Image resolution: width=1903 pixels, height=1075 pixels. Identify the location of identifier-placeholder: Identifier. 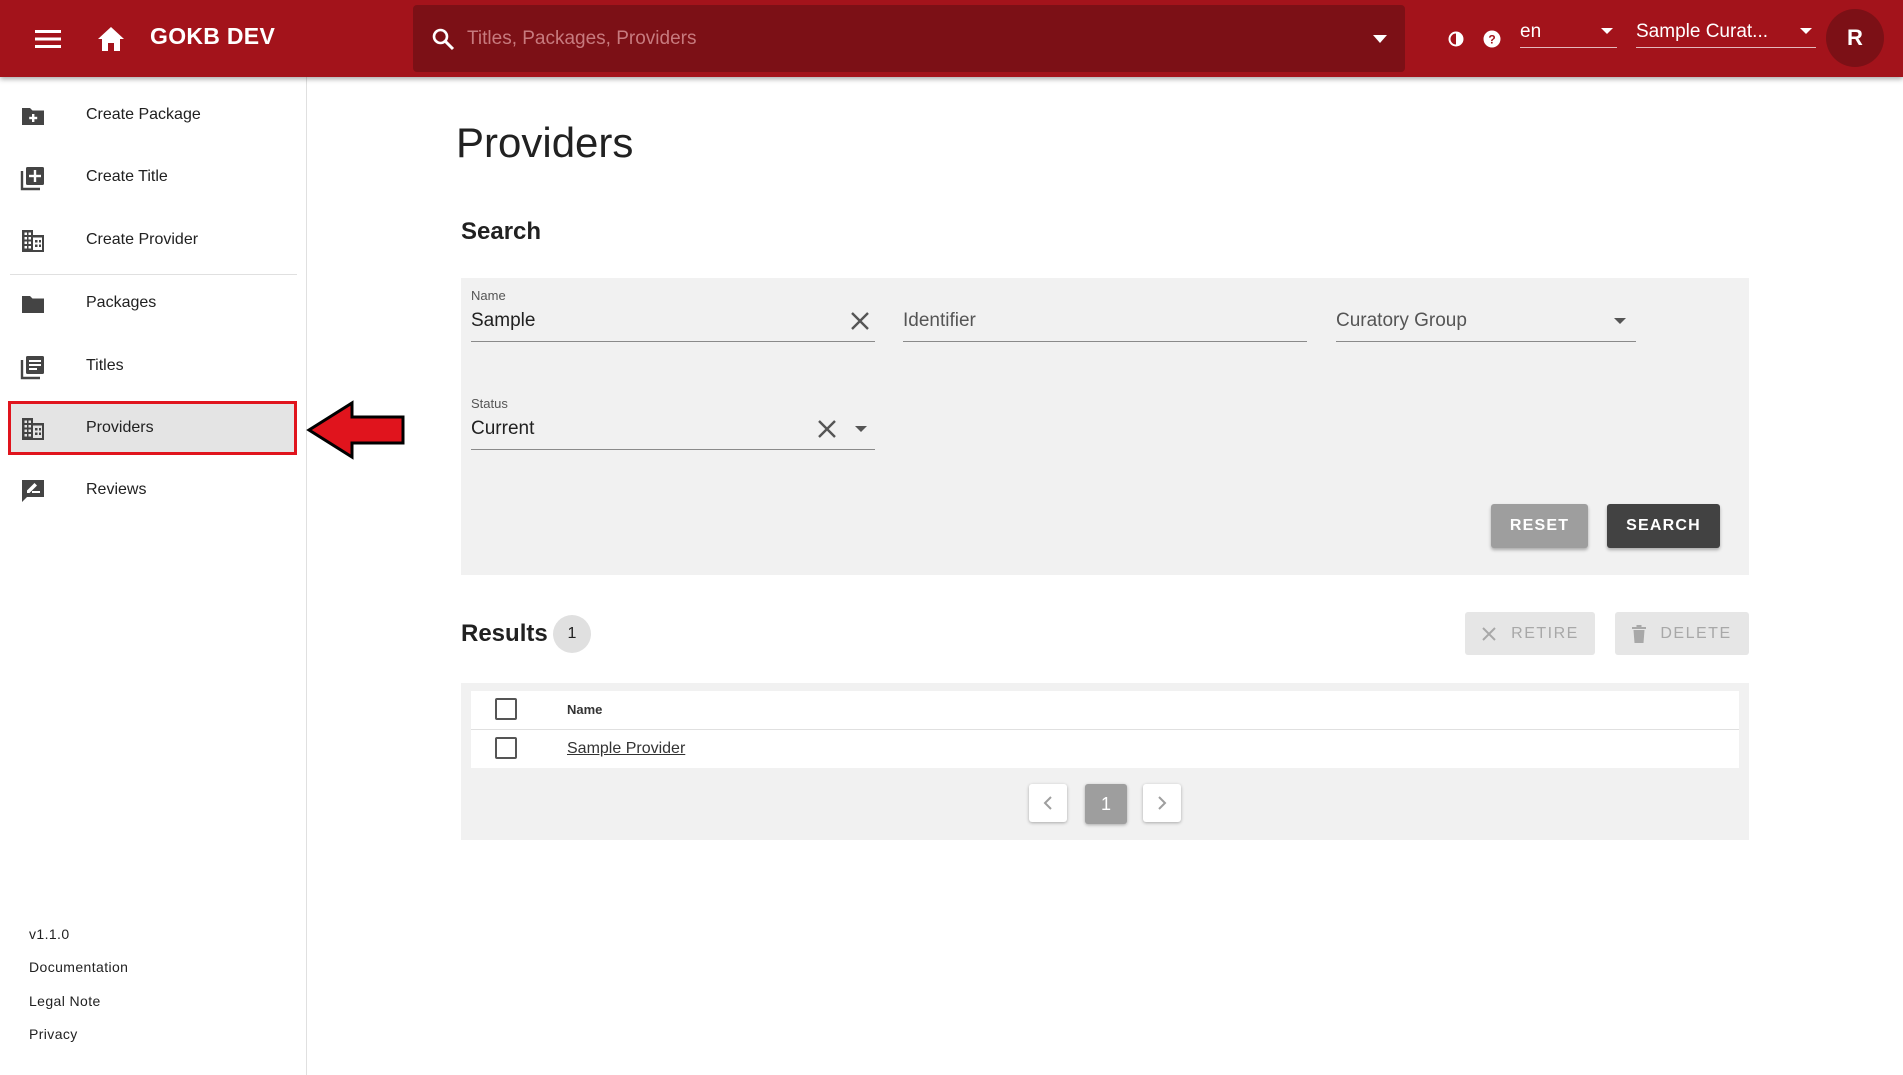
(939, 320).